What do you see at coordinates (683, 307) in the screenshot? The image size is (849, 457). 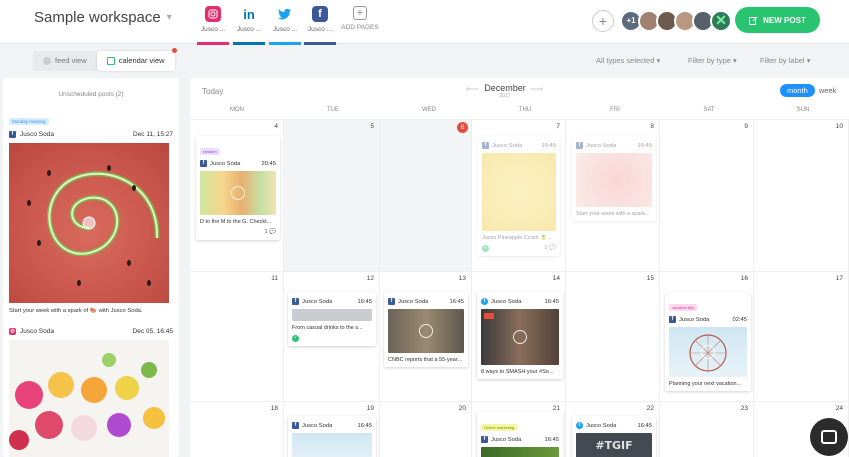 I see `post-label-tag: vacation tips` at bounding box center [683, 307].